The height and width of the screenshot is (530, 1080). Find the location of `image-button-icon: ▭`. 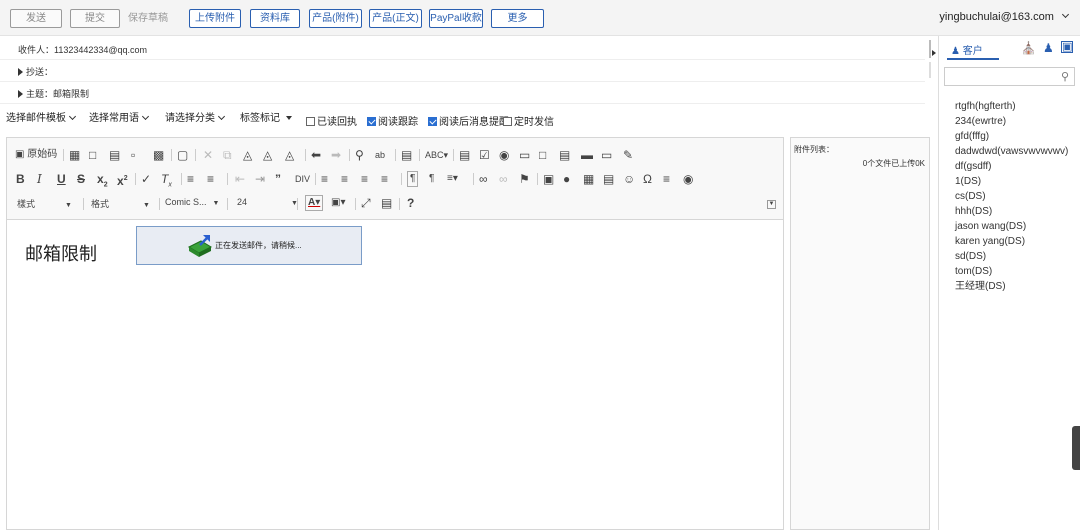

image-button-icon: ▭ is located at coordinates (606, 155).